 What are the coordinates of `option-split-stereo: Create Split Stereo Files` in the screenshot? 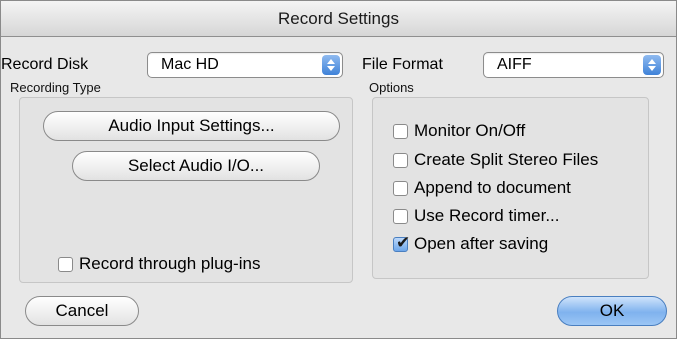 It's located at (495, 160).